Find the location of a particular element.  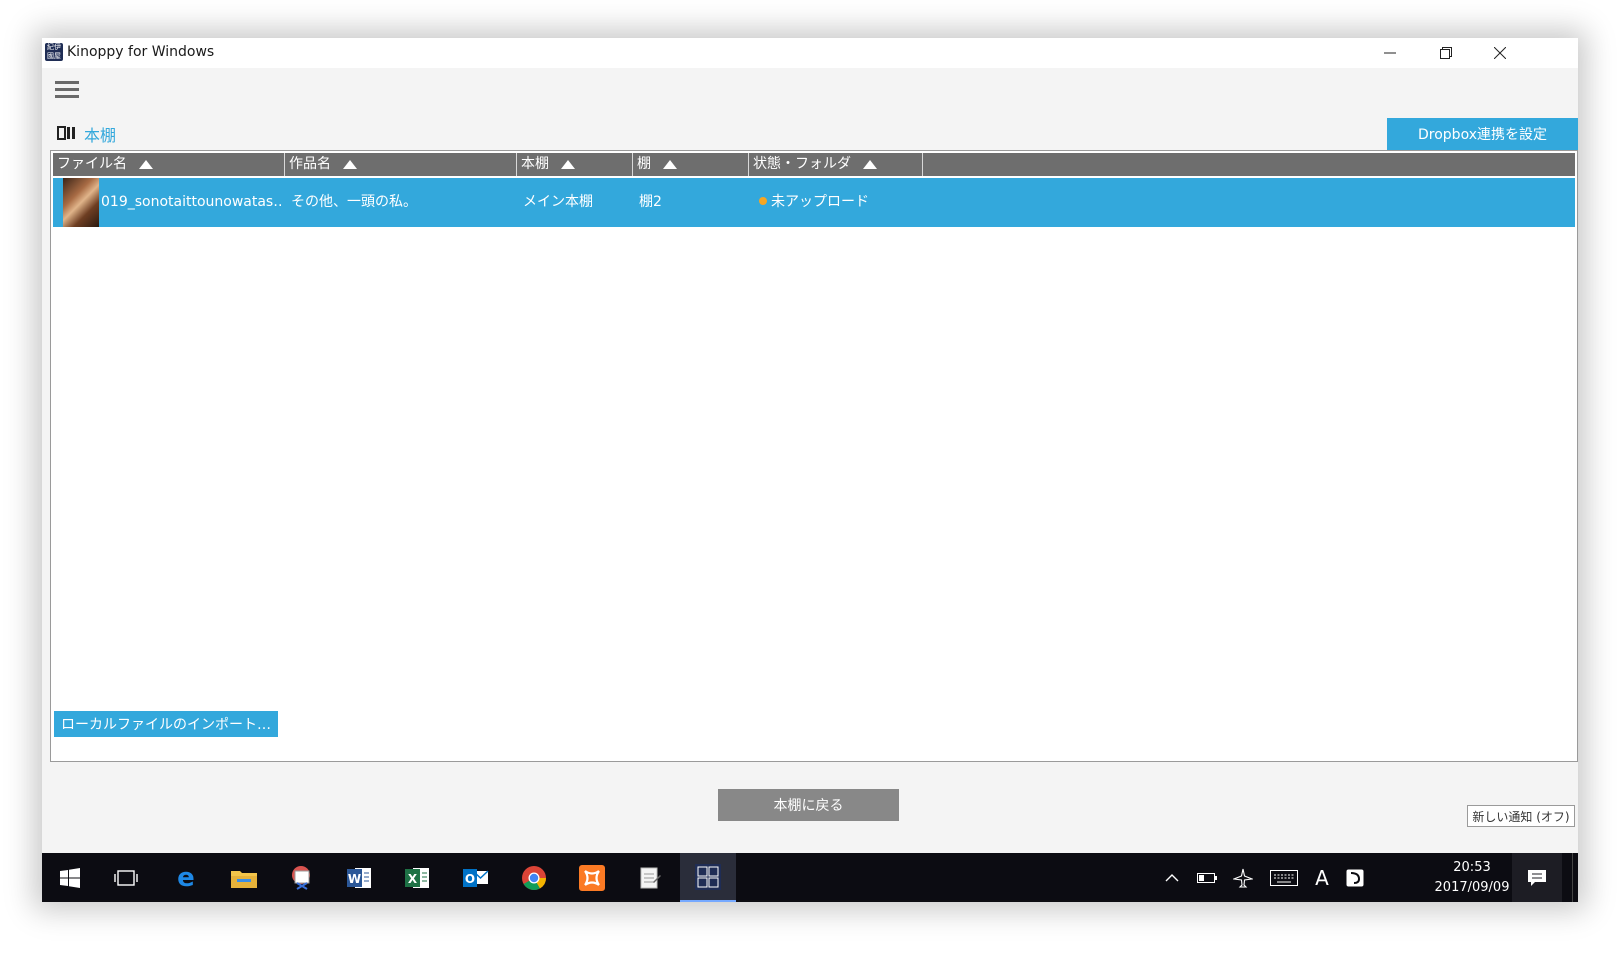

notepad-button is located at coordinates (650, 877).